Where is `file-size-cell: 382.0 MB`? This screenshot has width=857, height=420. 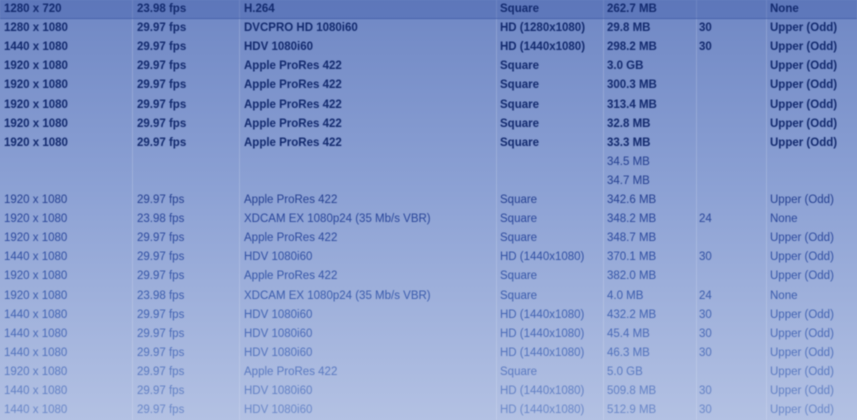
file-size-cell: 382.0 MB is located at coordinates (632, 276).